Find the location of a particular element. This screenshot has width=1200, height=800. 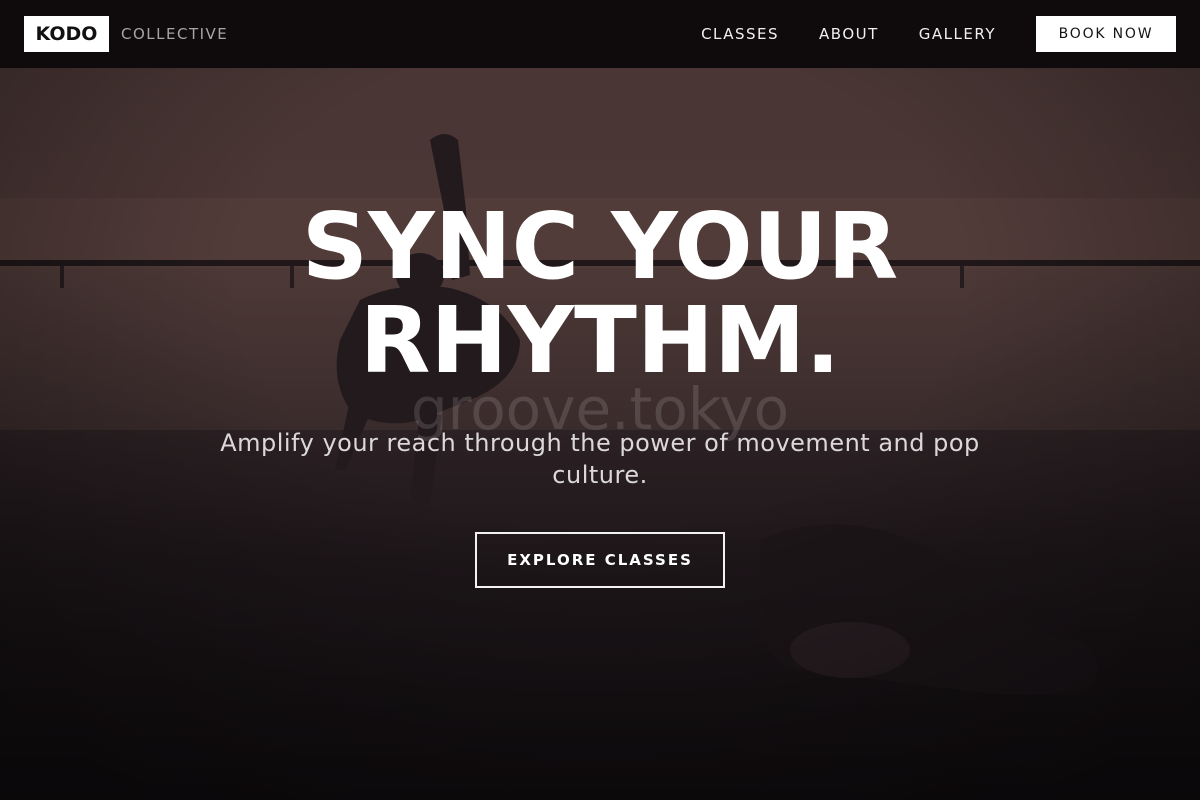

nav-link-classes: CLASSES is located at coordinates (740, 34).